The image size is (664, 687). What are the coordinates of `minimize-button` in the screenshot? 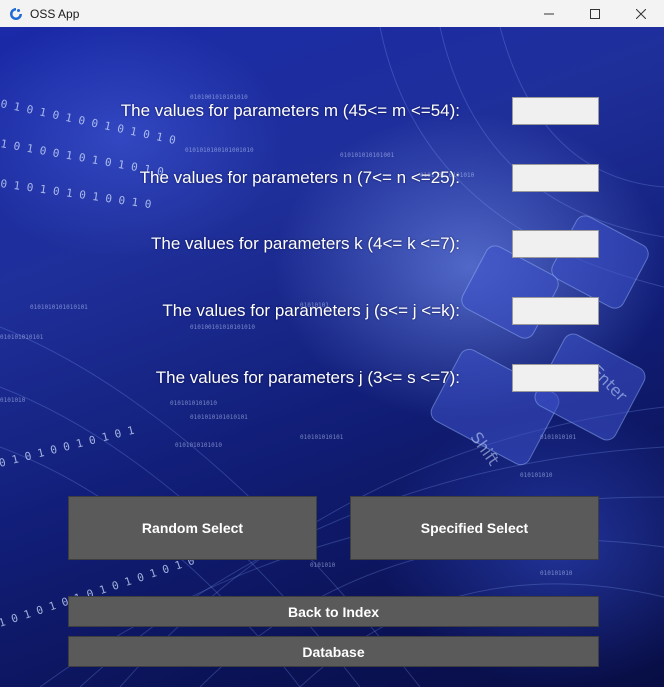 It's located at (549, 13).